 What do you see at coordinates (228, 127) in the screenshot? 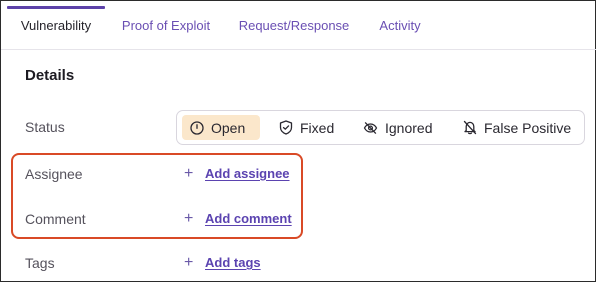
I see `status-option-label: Open` at bounding box center [228, 127].